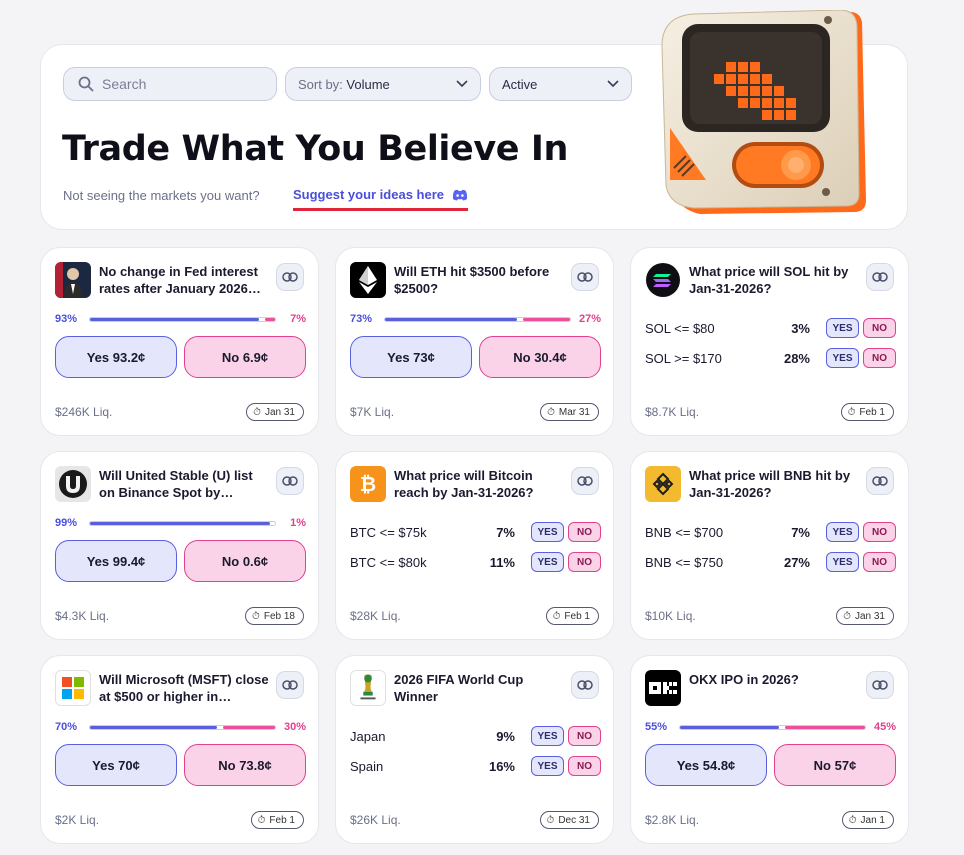  I want to click on outcome-label: SOL >= $170, so click(683, 358).